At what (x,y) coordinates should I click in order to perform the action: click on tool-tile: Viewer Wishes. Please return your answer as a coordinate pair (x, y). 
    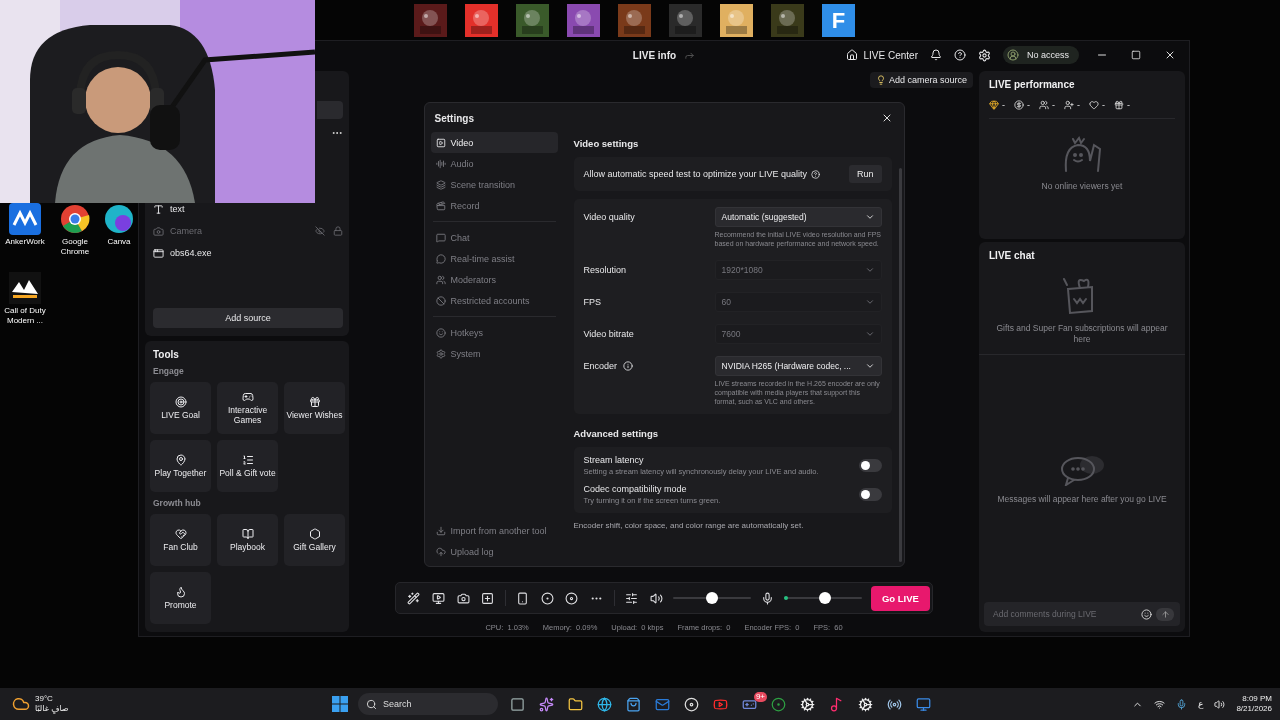
    Looking at the image, I should click on (314, 408).